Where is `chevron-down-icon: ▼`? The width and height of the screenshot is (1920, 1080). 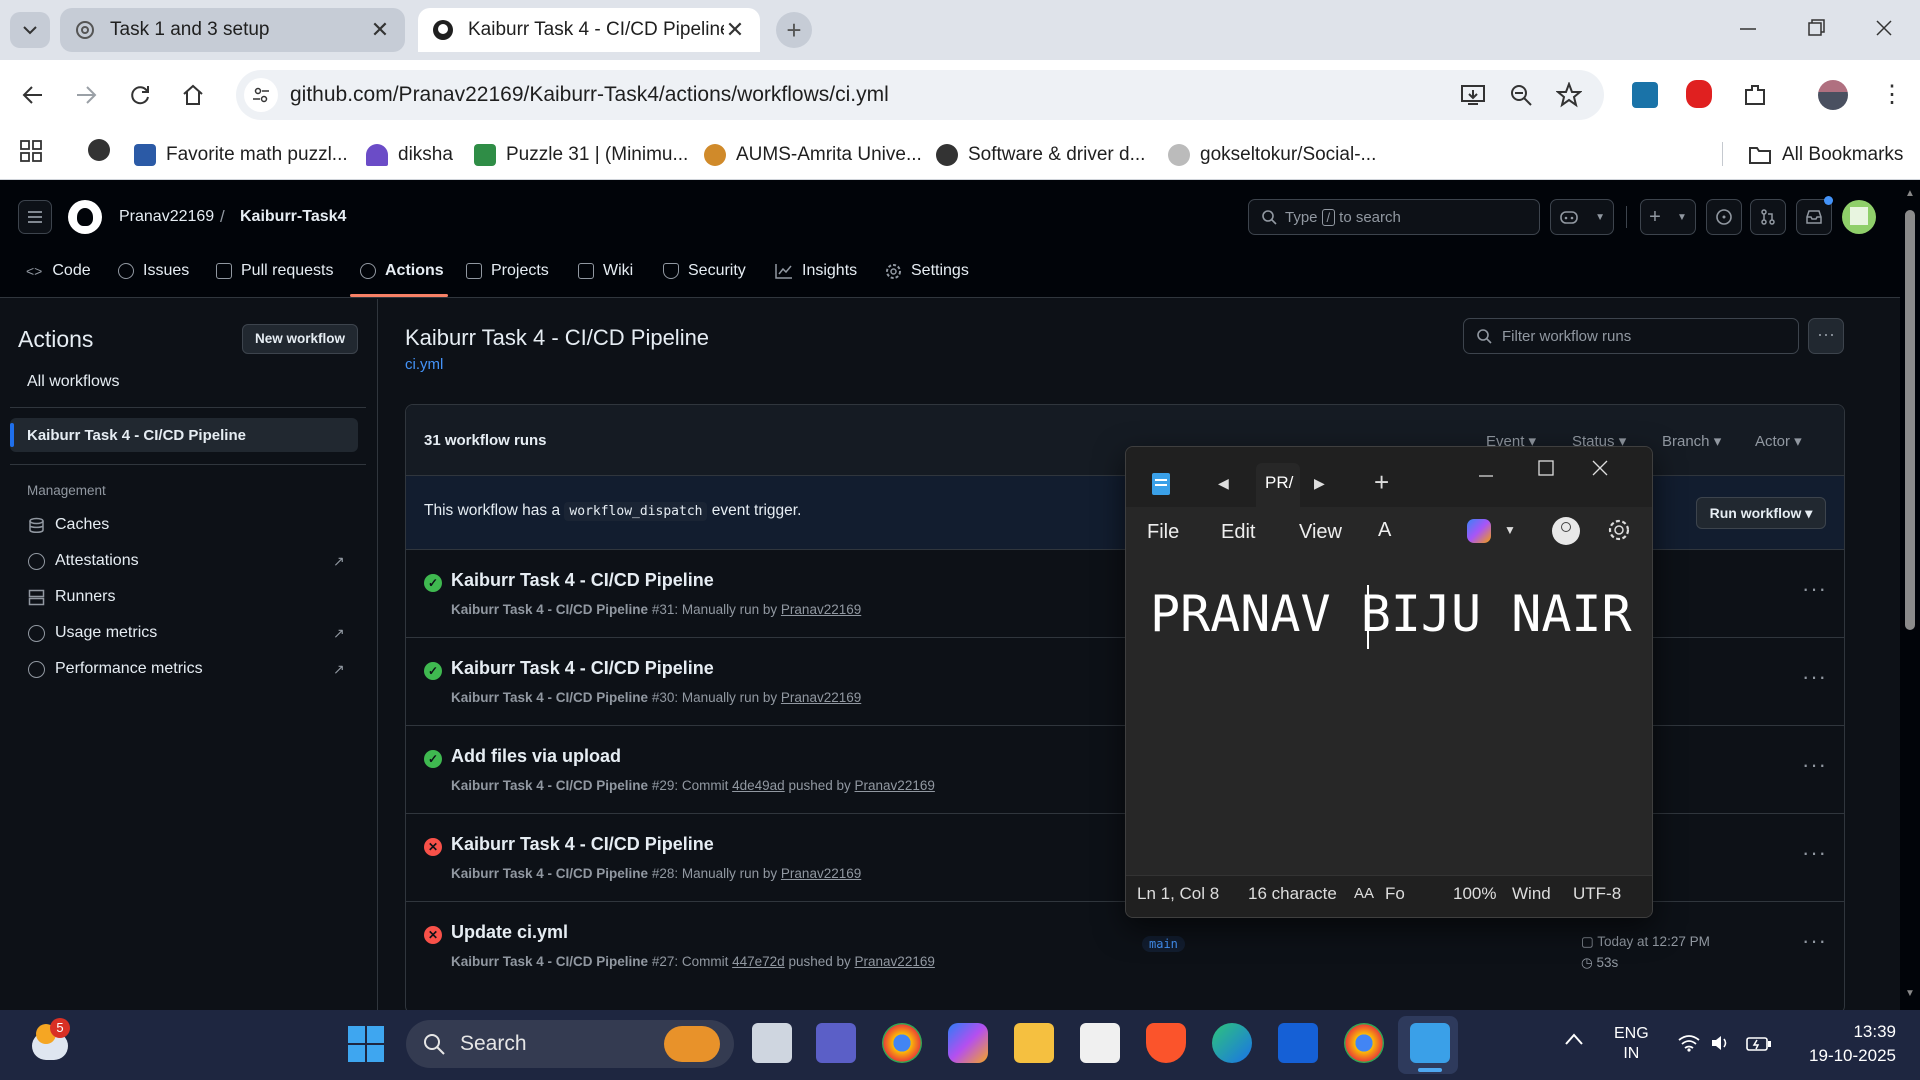
chevron-down-icon: ▼ is located at coordinates (1510, 530).